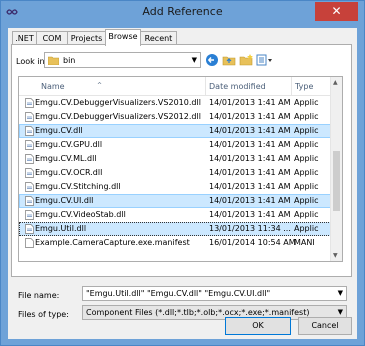 The height and width of the screenshot is (346, 365). I want to click on scroll-thumb, so click(336, 181).